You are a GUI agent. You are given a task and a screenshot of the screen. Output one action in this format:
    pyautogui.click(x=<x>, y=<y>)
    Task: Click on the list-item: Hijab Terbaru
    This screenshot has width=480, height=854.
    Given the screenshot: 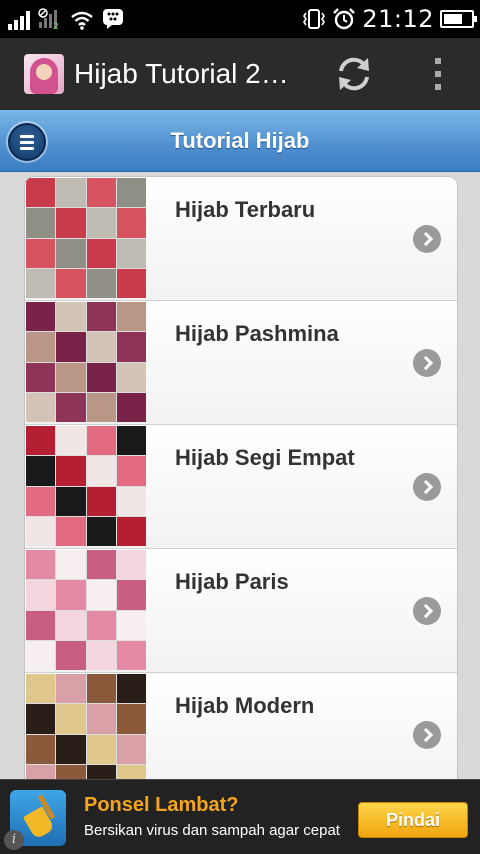 What is the action you would take?
    pyautogui.click(x=241, y=239)
    